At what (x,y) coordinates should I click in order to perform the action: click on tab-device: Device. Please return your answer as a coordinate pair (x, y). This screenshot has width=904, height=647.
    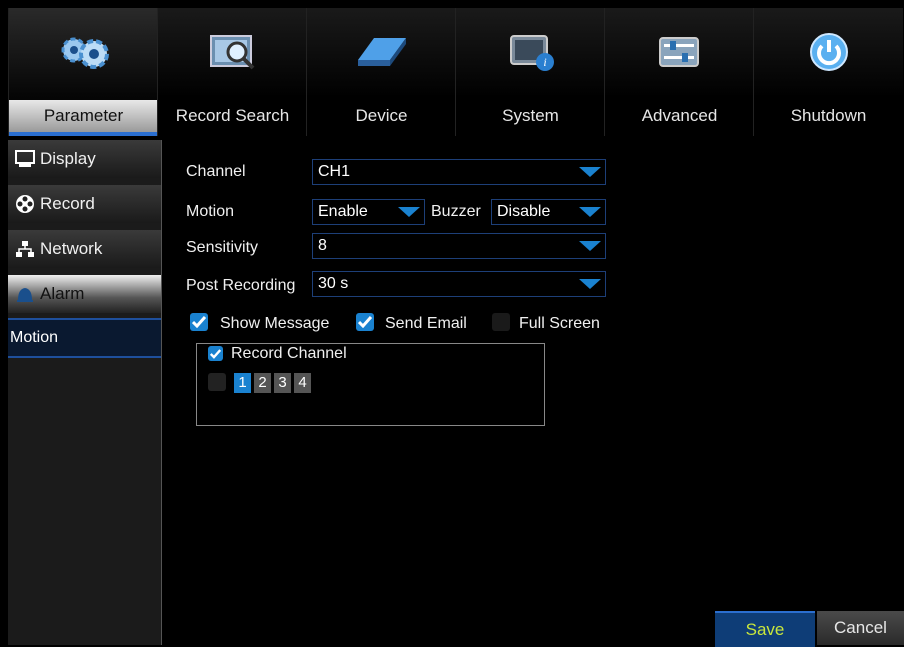
    Looking at the image, I should click on (381, 72).